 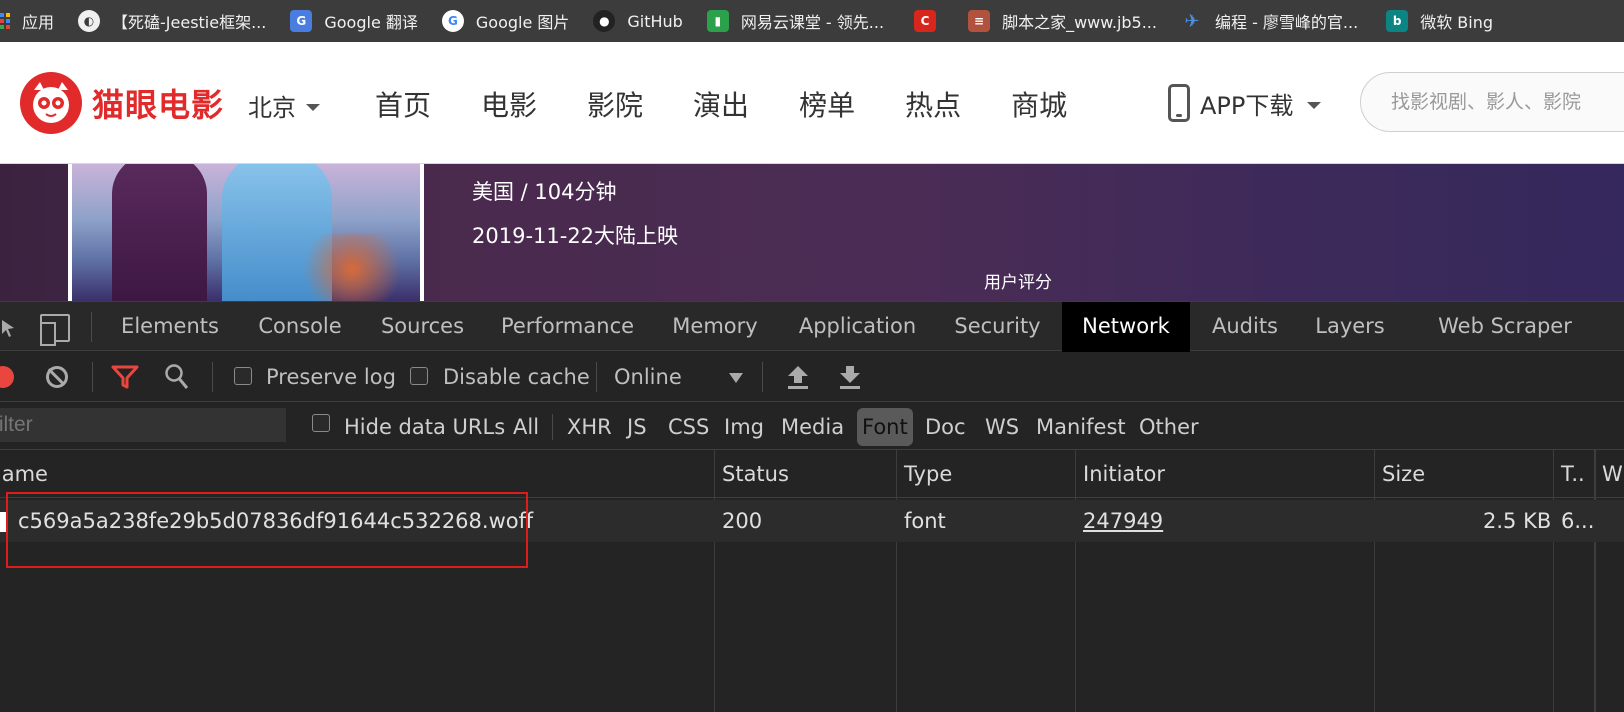 I want to click on disable-cache-label: Disable cache, so click(x=516, y=377).